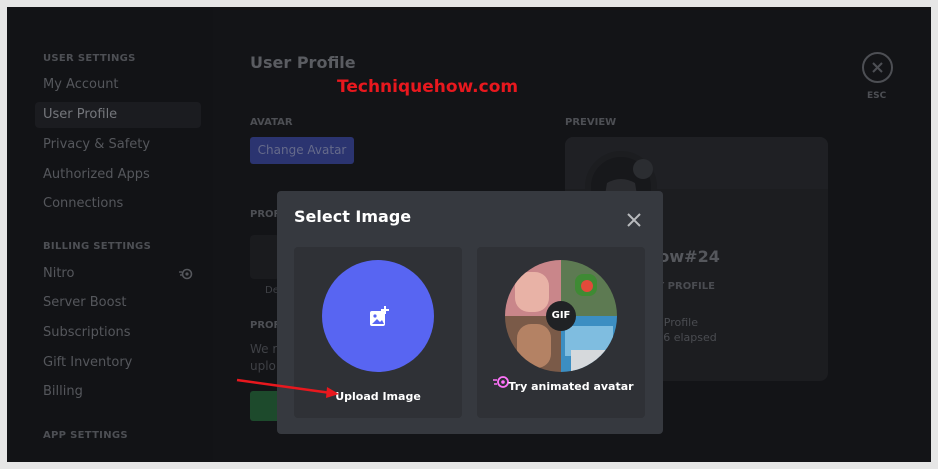  I want to click on watermark: Techniquehow.com, so click(428, 87).